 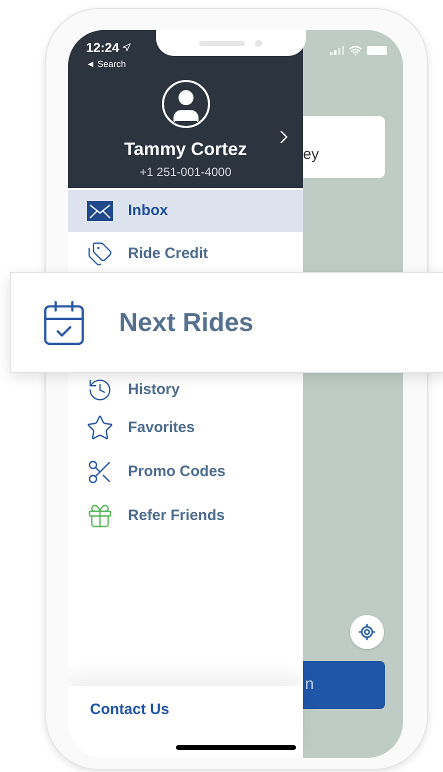 I want to click on contact-us-link: Contact Us, so click(x=130, y=709).